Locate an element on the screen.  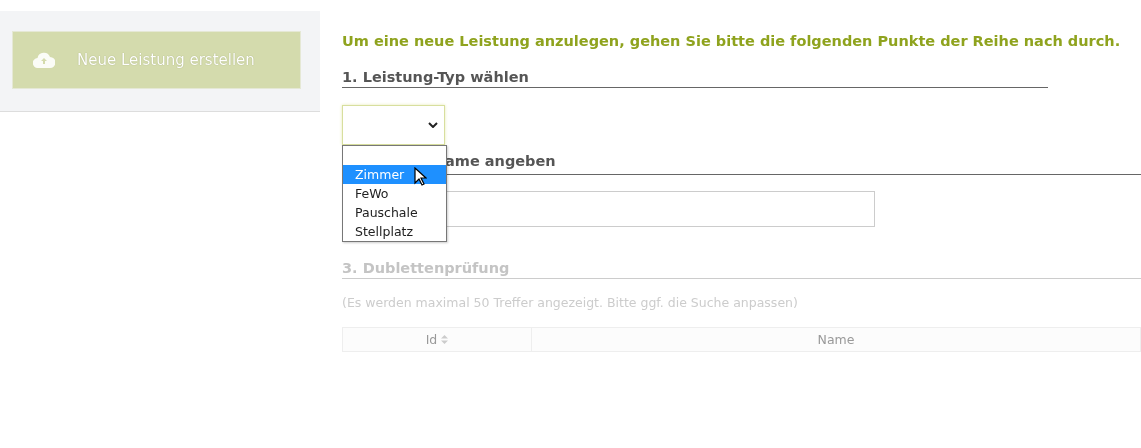
dropdown-option: FeWo is located at coordinates (394, 193).